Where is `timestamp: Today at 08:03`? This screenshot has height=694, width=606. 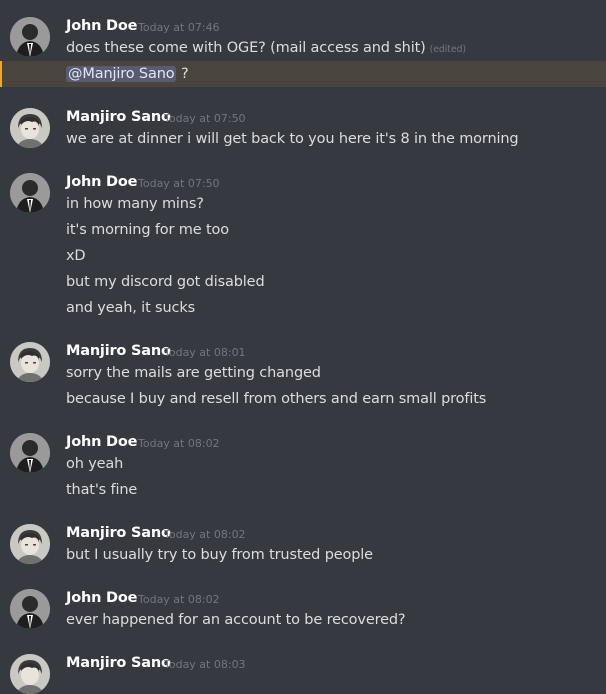
timestamp: Today at 08:03 is located at coordinates (205, 664).